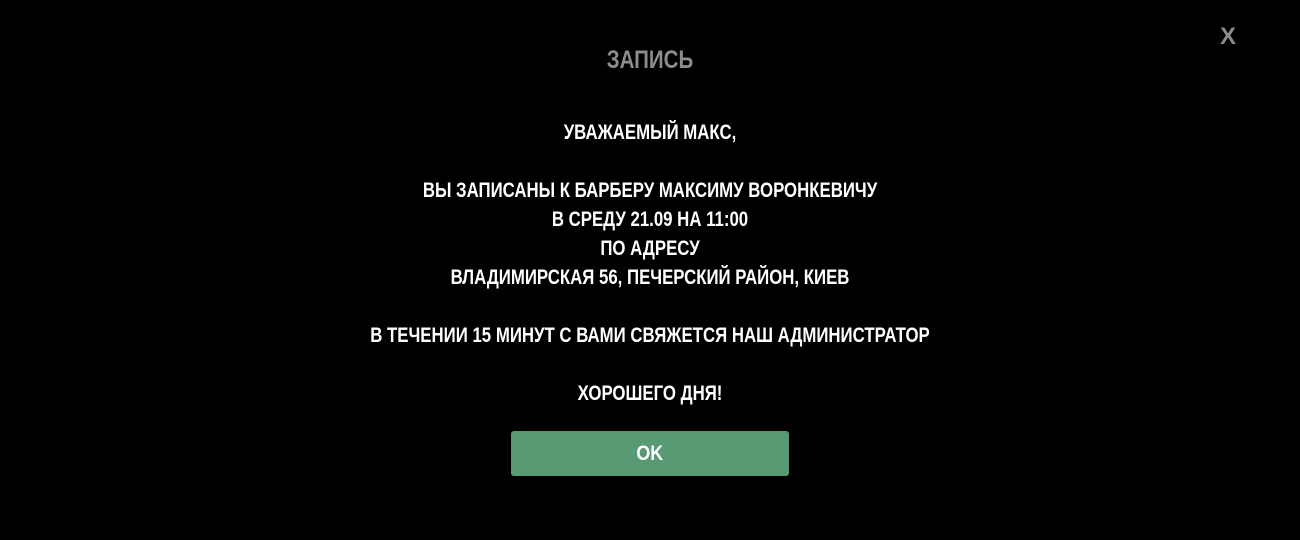  What do you see at coordinates (650, 277) in the screenshot?
I see `address-text: ВЛАДИМИРСКАЯ 56, ПЕЧЕРСКИЙ РАЙОН, КИЕВ` at bounding box center [650, 277].